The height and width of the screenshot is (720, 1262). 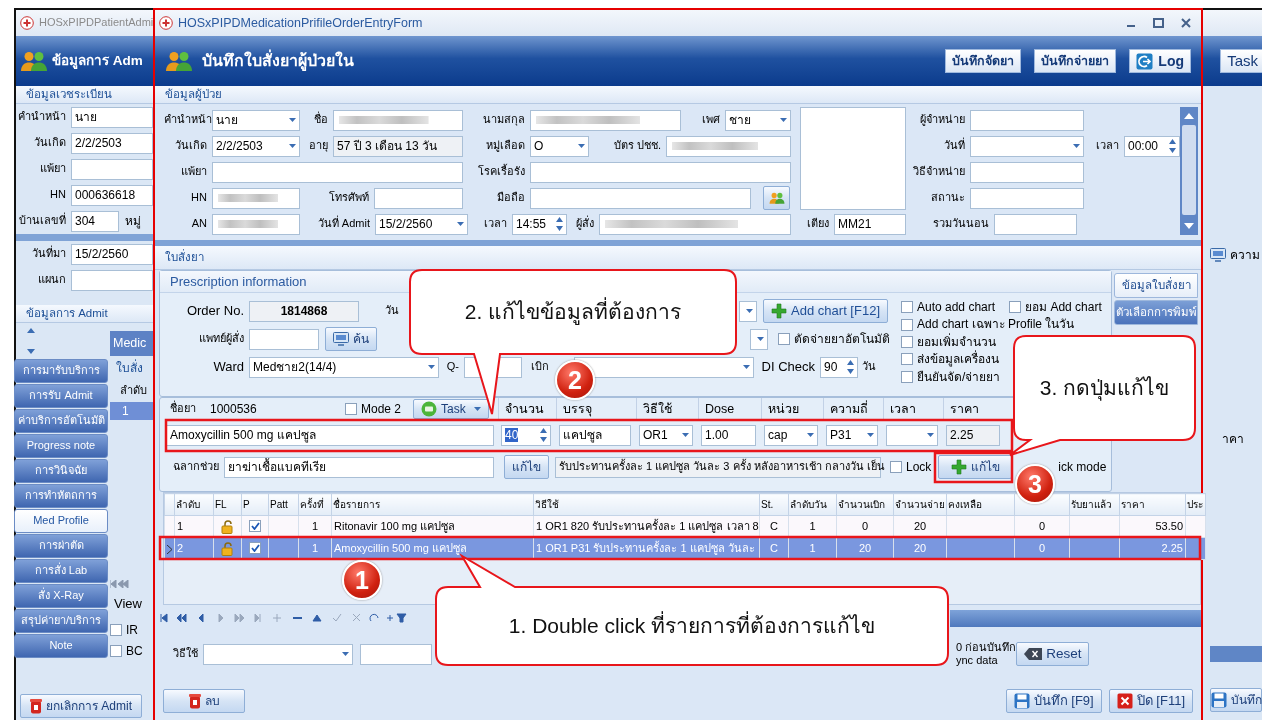 What do you see at coordinates (758, 120) in the screenshot?
I see `dropdown: ชาย` at bounding box center [758, 120].